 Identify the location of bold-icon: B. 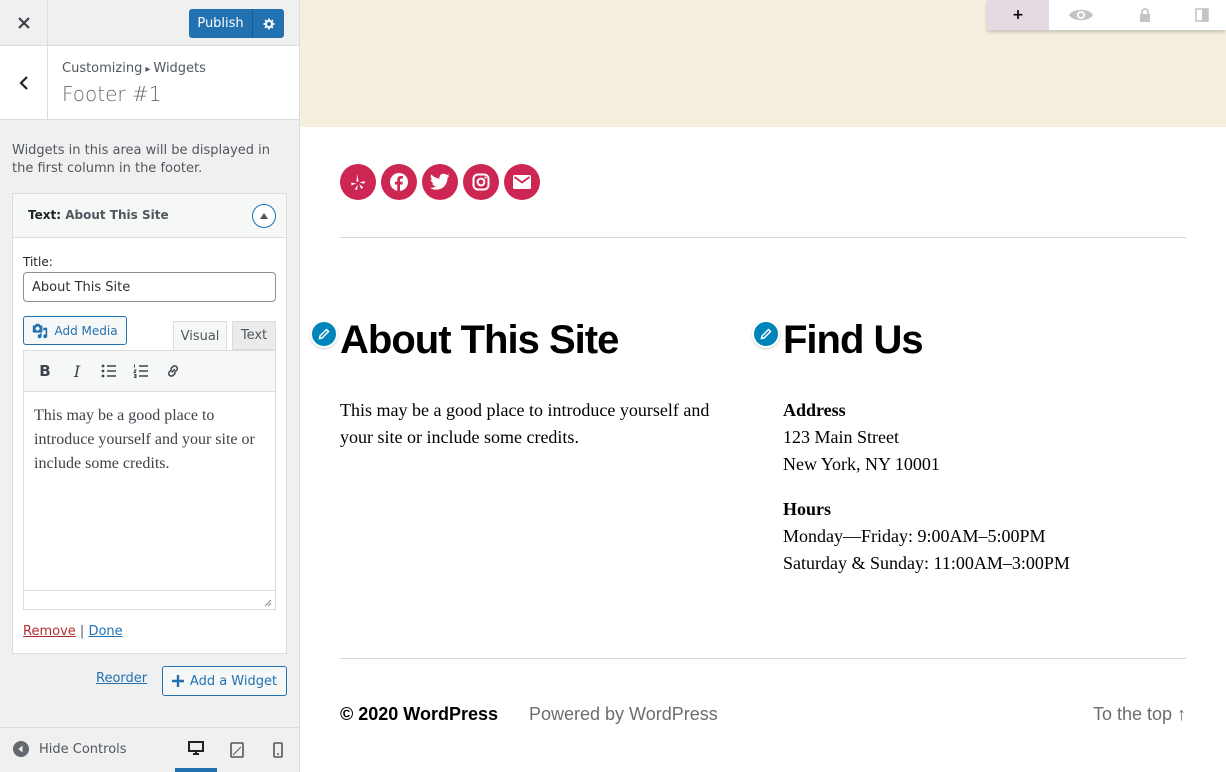
(45, 371).